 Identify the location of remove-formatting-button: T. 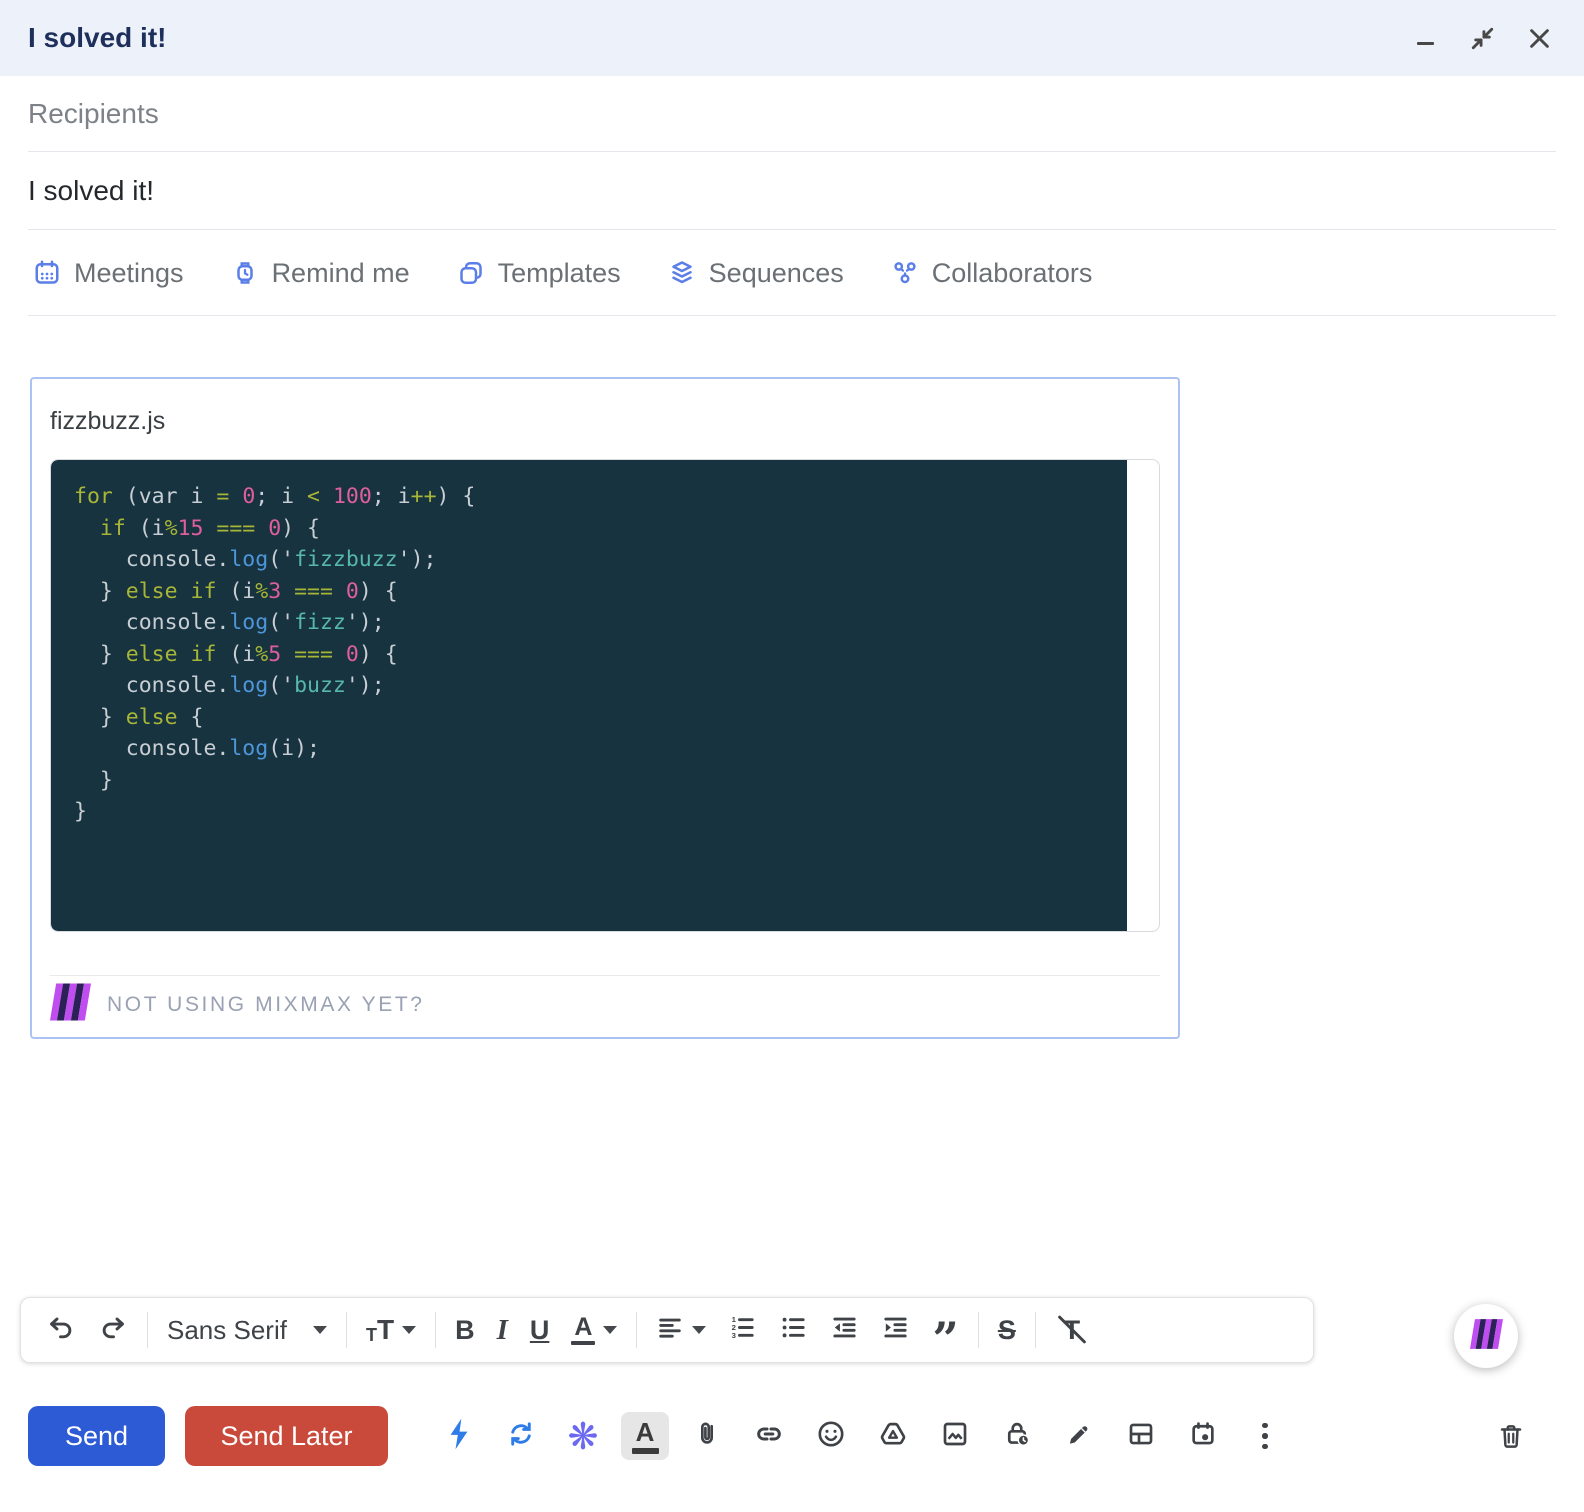
(1072, 1330).